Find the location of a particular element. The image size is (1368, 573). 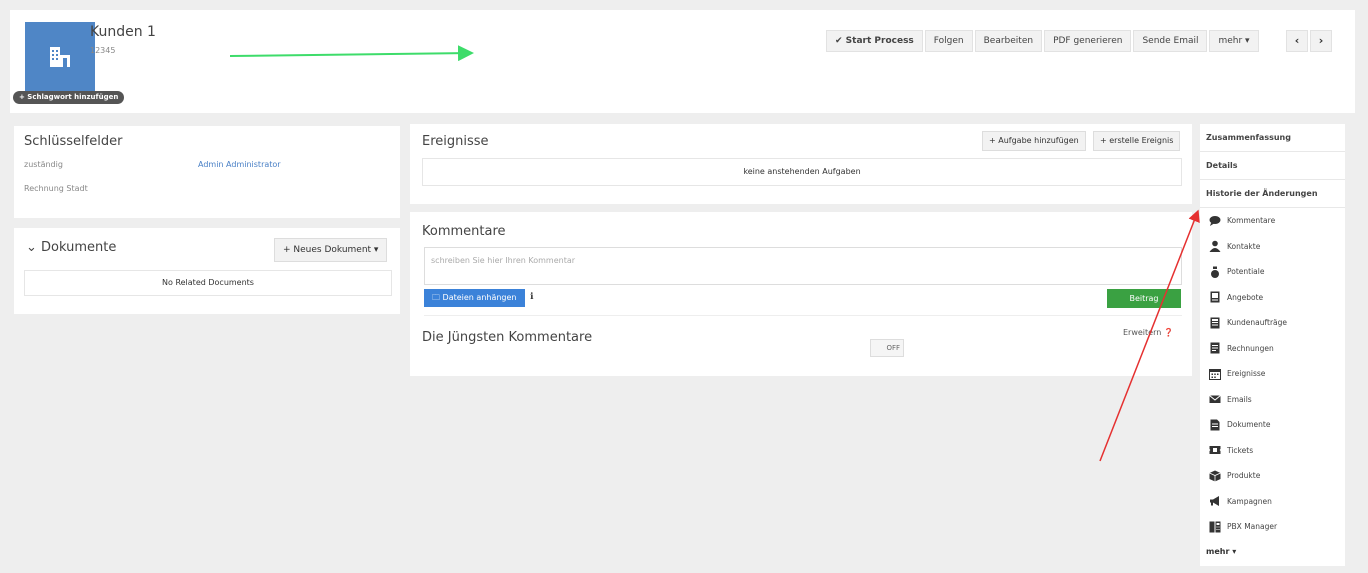

record-avatar is located at coordinates (60, 57).